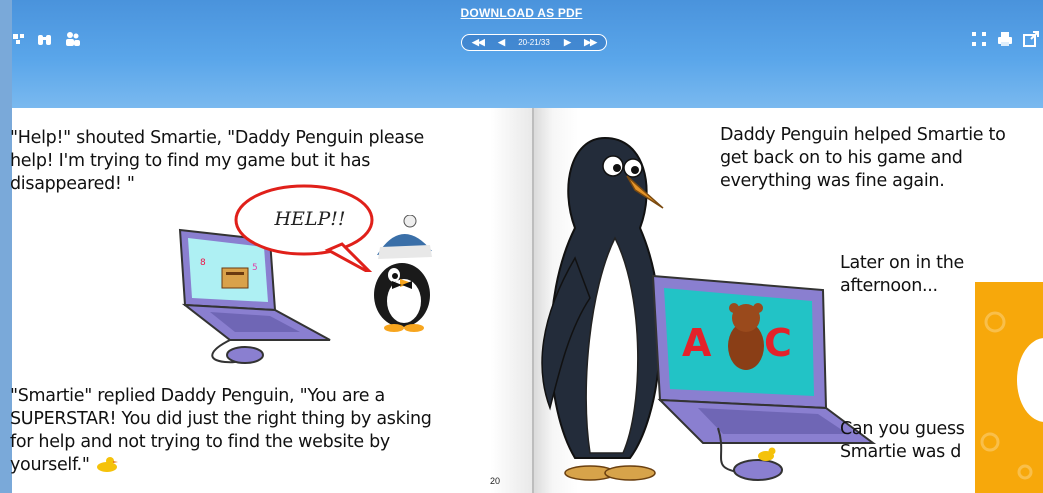 The image size is (1043, 493). I want to click on text-line: Daddy Penguin helped Smartie to, so click(863, 135).